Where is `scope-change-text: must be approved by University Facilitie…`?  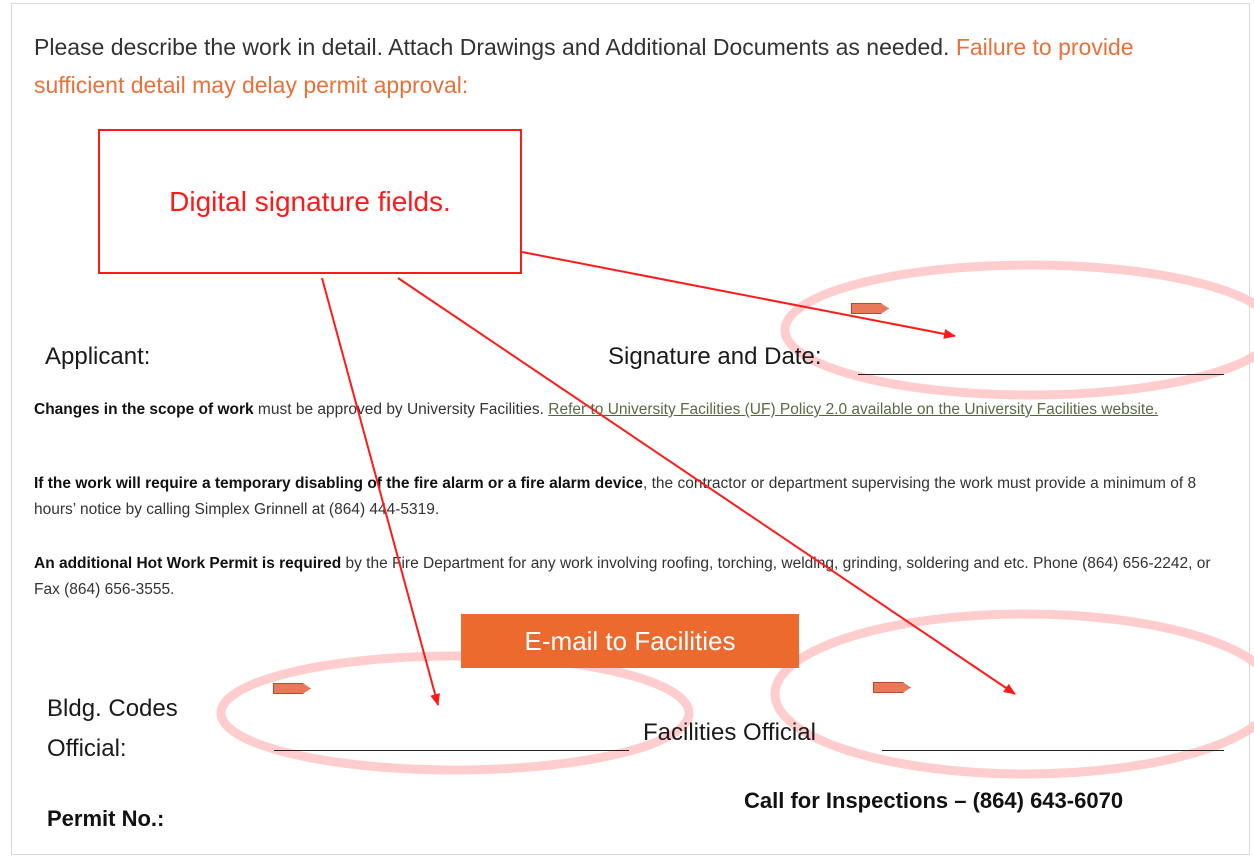
scope-change-text: must be approved by University Facilitie… is located at coordinates (401, 409).